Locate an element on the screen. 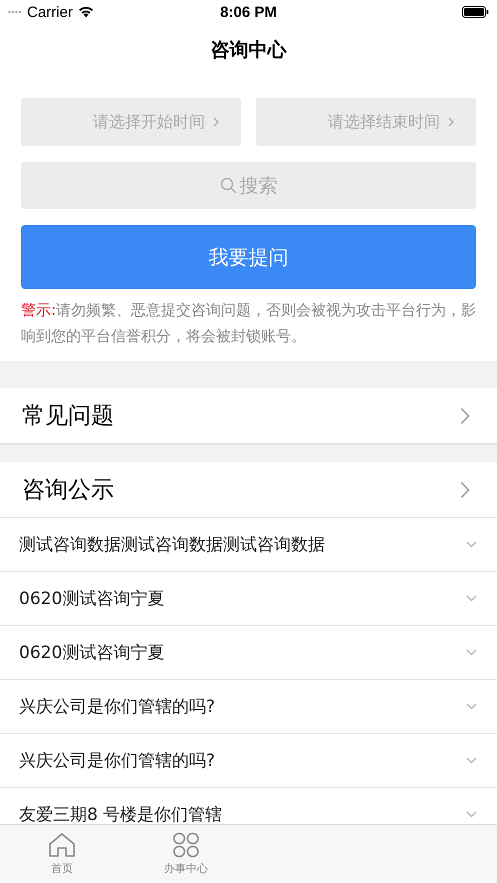 This screenshot has height=883, width=497. home-icon is located at coordinates (62, 845).